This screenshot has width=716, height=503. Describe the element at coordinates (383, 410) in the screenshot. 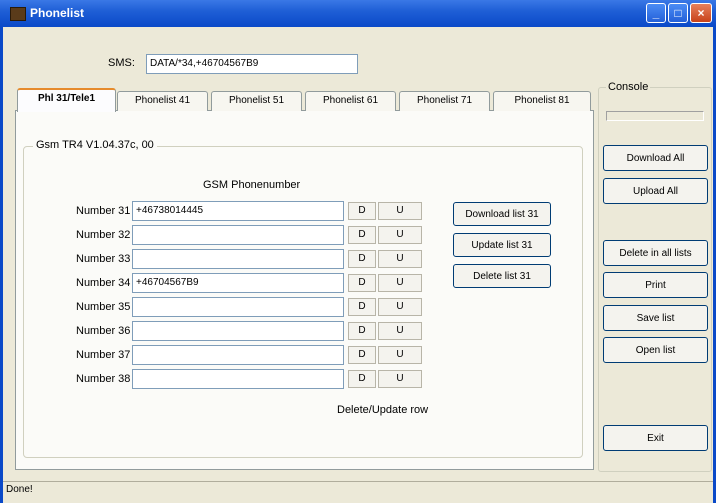

I see `delete-update-row-hint: Delete/Update row` at that location.